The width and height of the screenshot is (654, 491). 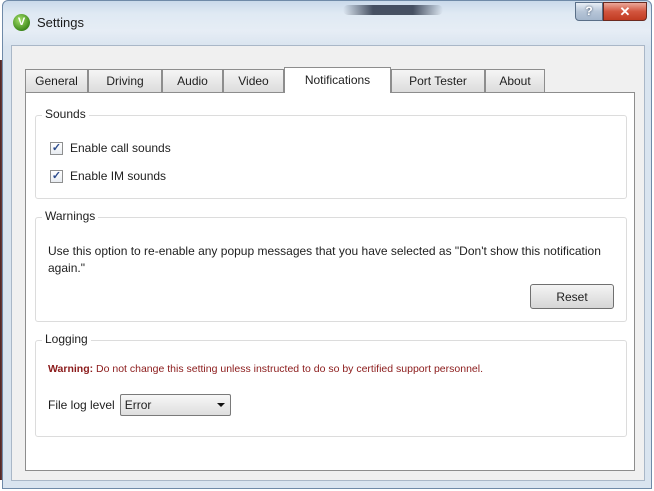 What do you see at coordinates (220, 405) in the screenshot?
I see `chevron-down-icon` at bounding box center [220, 405].